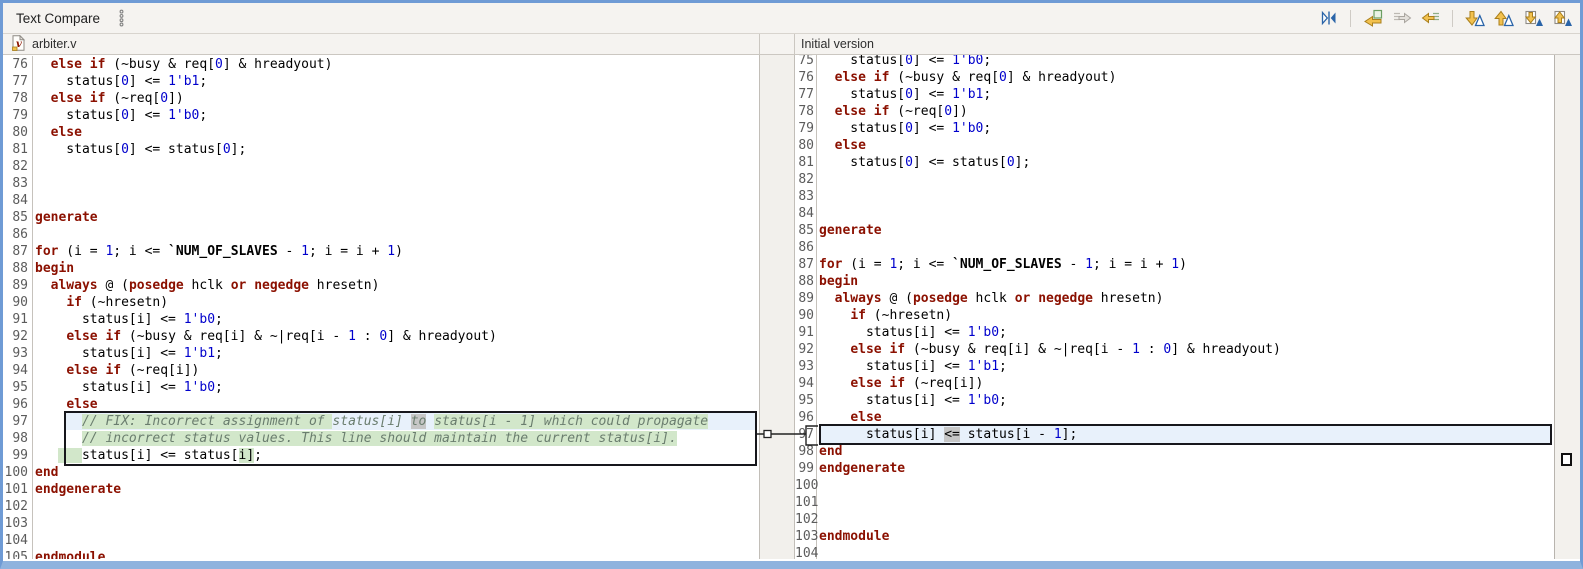  Describe the element at coordinates (1430, 18) in the screenshot. I see `copy-current-right-to-left-icon` at that location.